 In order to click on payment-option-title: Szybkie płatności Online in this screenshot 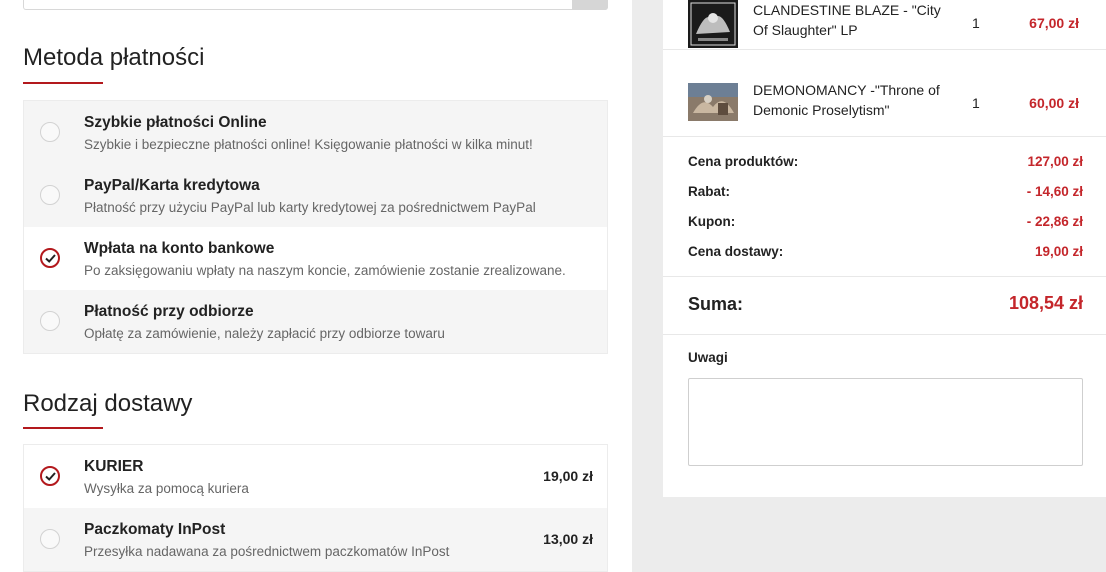, I will do `click(175, 122)`.